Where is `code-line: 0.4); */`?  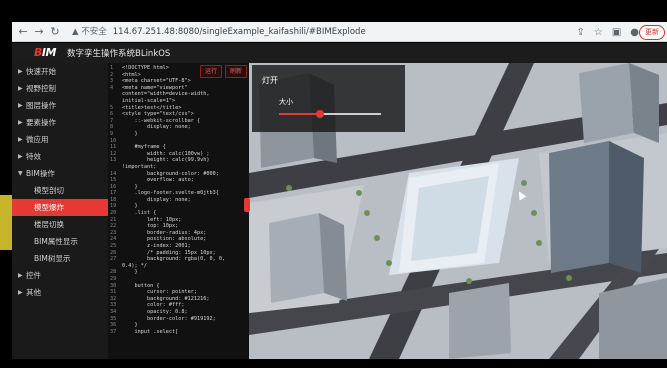
code-line: 0.4); */ is located at coordinates (167, 266).